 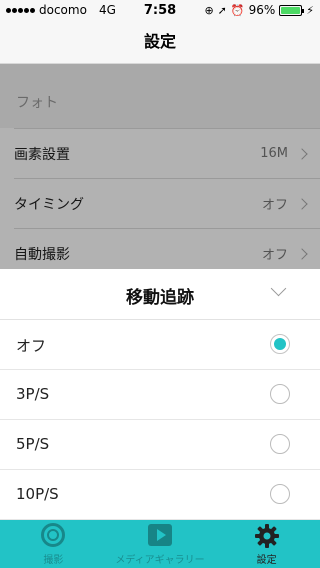 I want to click on tab-bar: 撮影 メディアギャラリー 設定, so click(x=160, y=544).